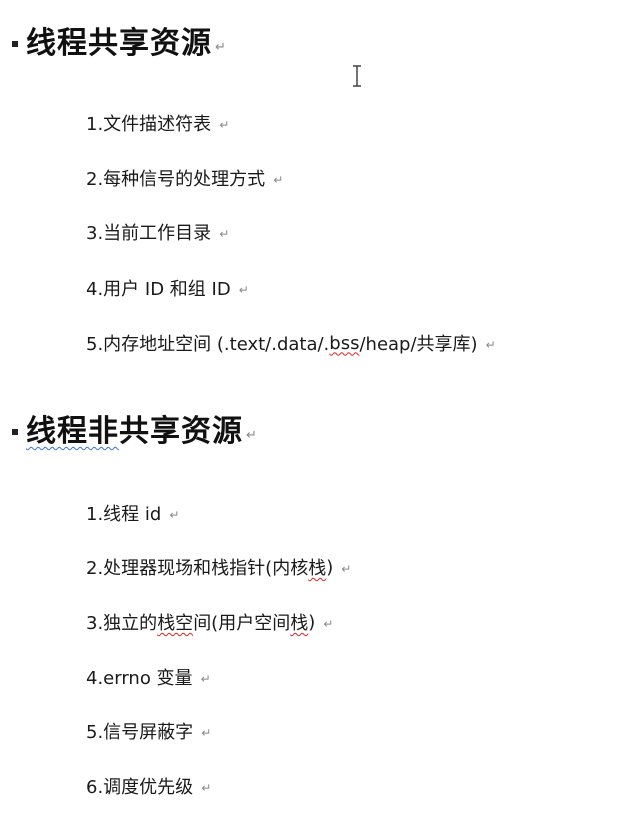  What do you see at coordinates (175, 623) in the screenshot?
I see `spellcheck-underlined-text: 栈空` at bounding box center [175, 623].